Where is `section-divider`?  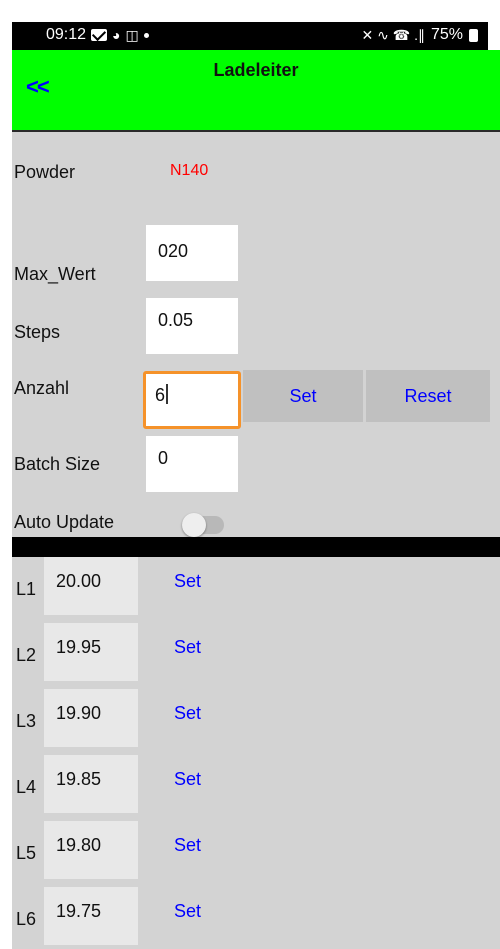
section-divider is located at coordinates (256, 547).